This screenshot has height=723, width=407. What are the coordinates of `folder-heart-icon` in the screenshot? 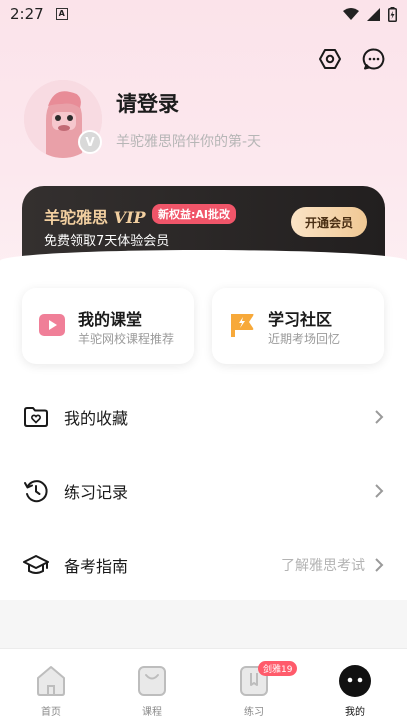 It's located at (36, 417).